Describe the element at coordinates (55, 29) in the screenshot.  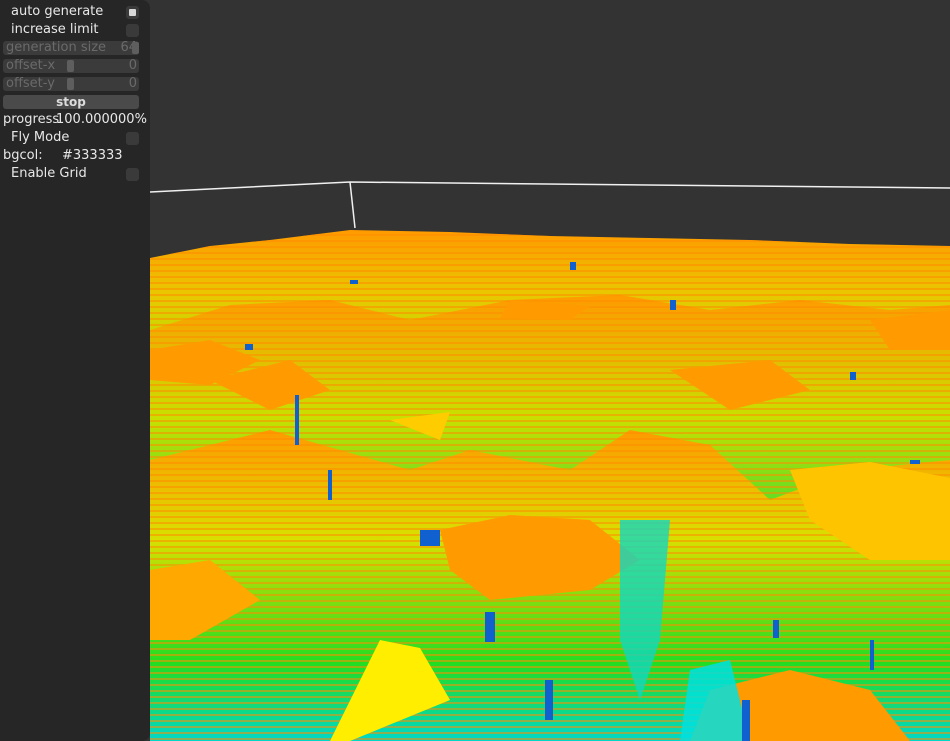
I see `increase-limit-label: increase limit` at that location.